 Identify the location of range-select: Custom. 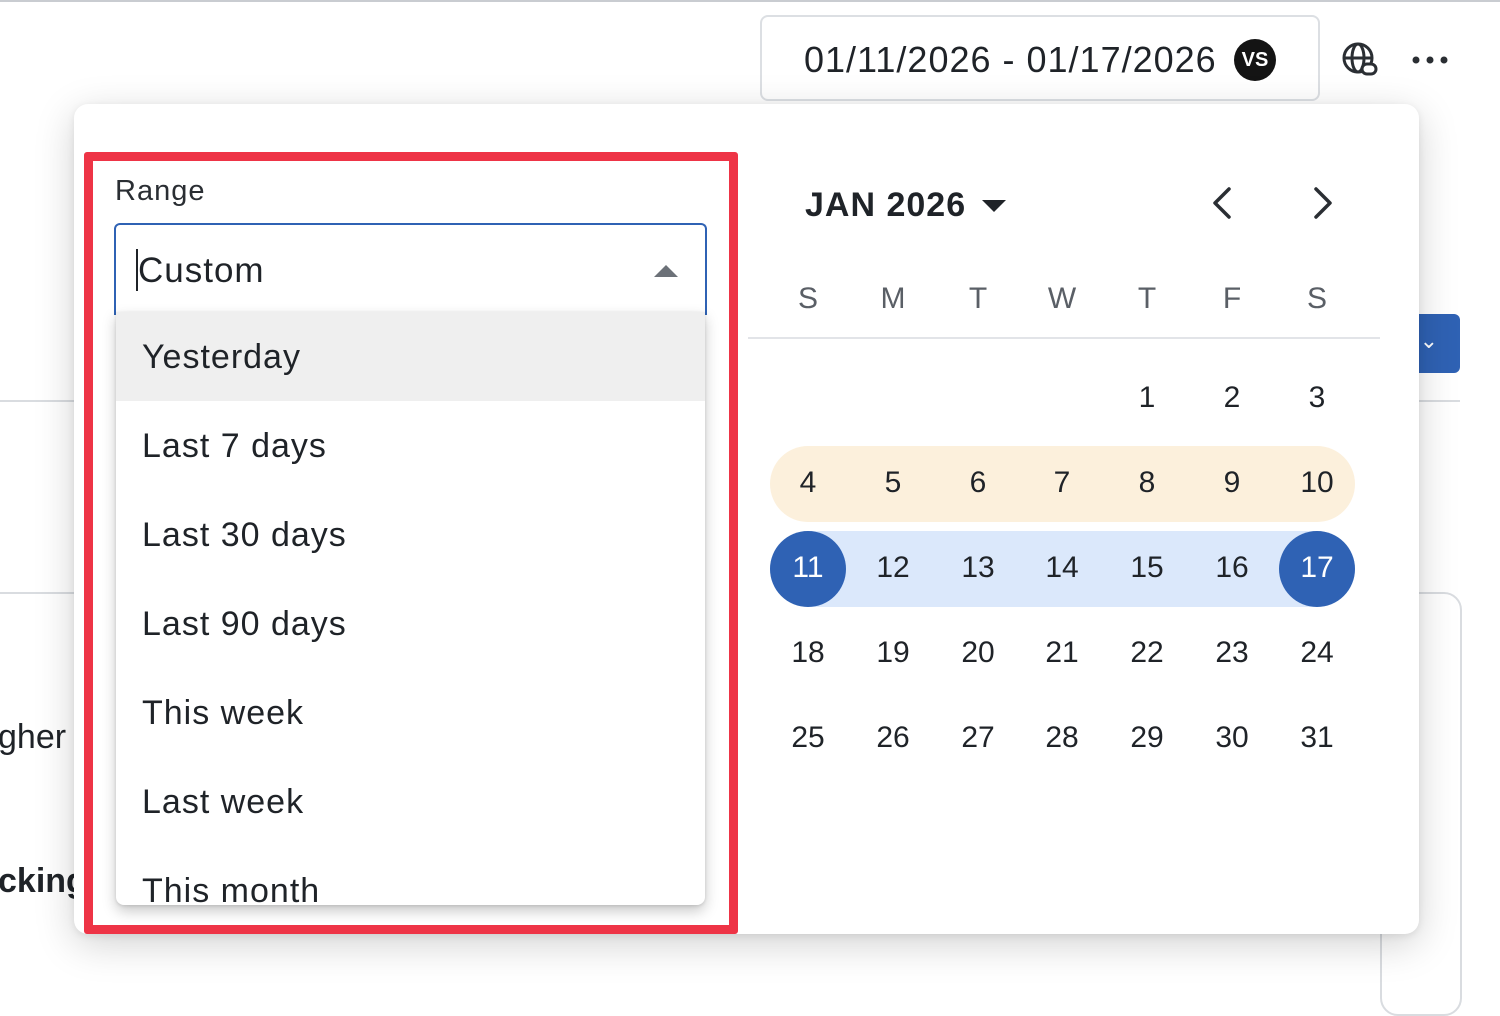
(410, 269).